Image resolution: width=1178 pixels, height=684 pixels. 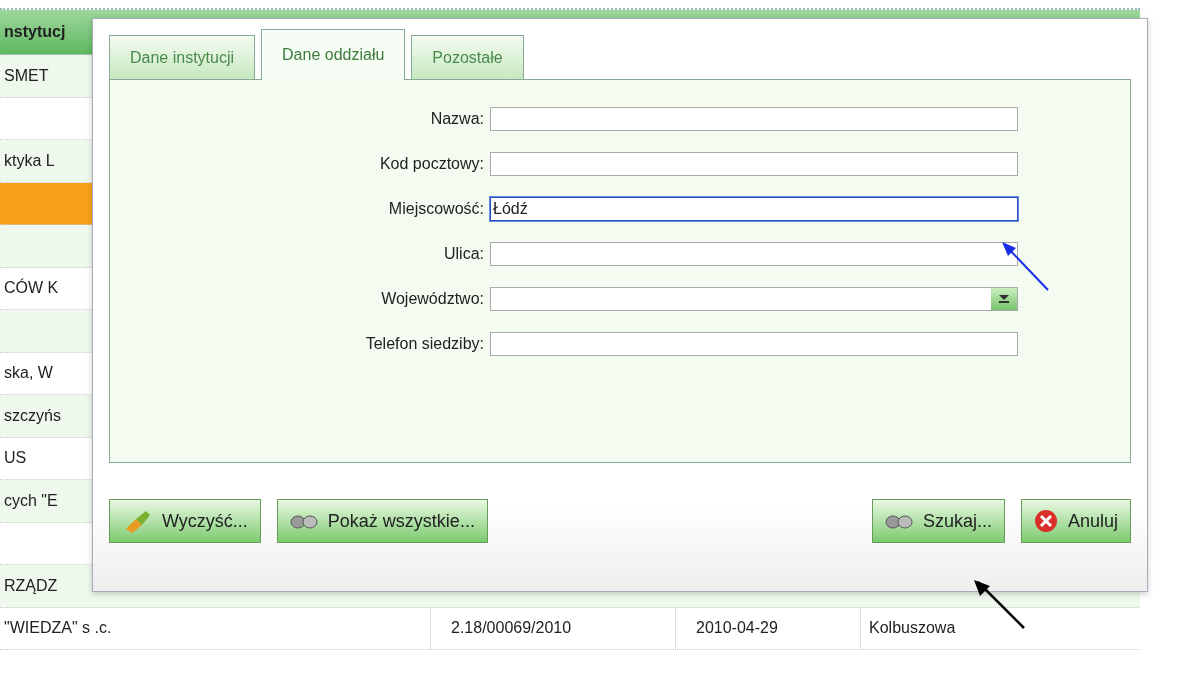 I want to click on table-cell: 2.18/00069/2010, so click(x=552, y=628).